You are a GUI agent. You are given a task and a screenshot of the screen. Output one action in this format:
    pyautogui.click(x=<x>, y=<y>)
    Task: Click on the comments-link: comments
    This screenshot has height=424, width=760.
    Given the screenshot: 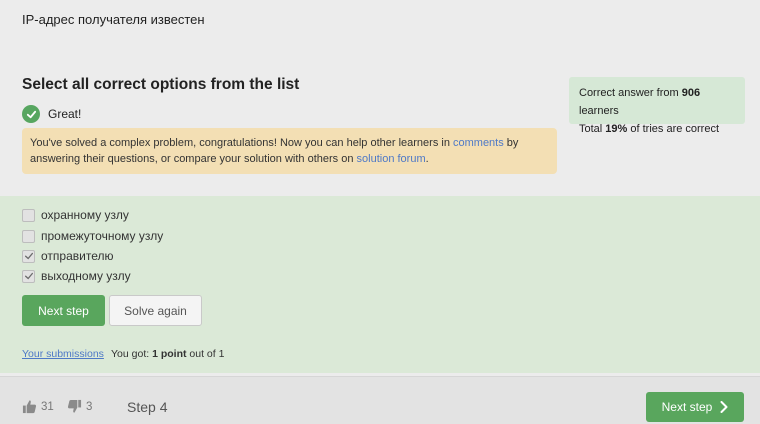 What is the action you would take?
    pyautogui.click(x=478, y=143)
    